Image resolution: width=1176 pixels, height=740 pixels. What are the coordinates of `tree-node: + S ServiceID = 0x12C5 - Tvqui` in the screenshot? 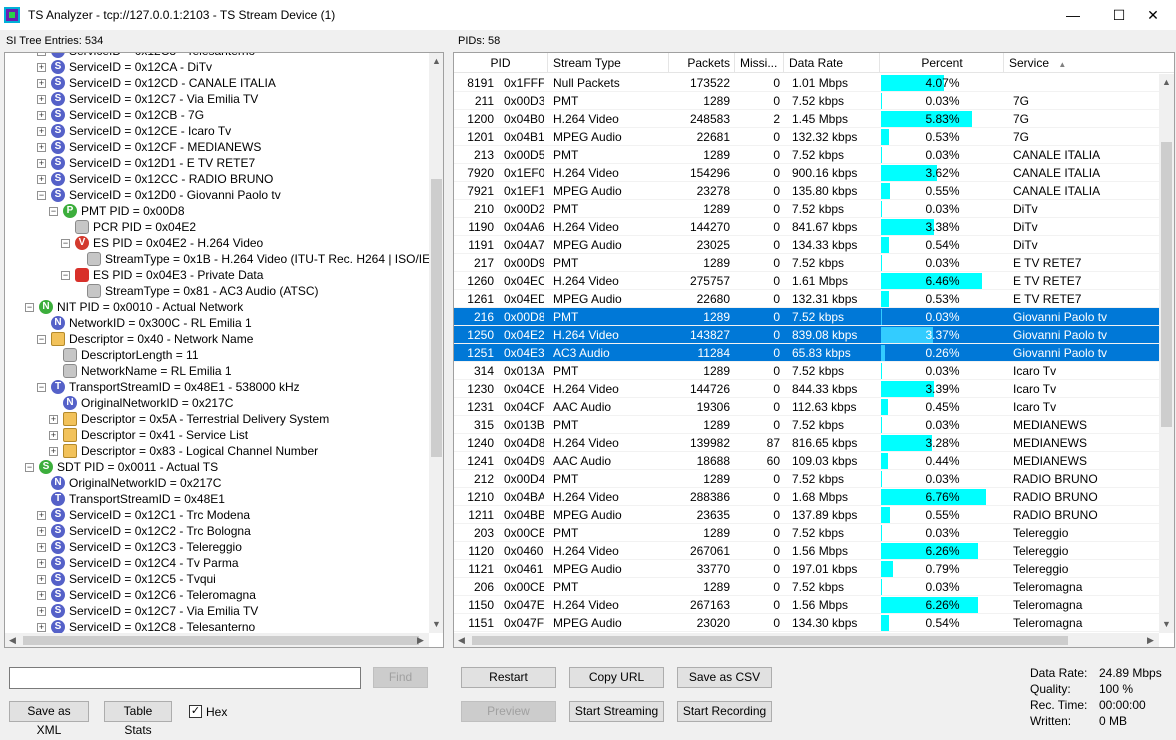 It's located at (217, 579).